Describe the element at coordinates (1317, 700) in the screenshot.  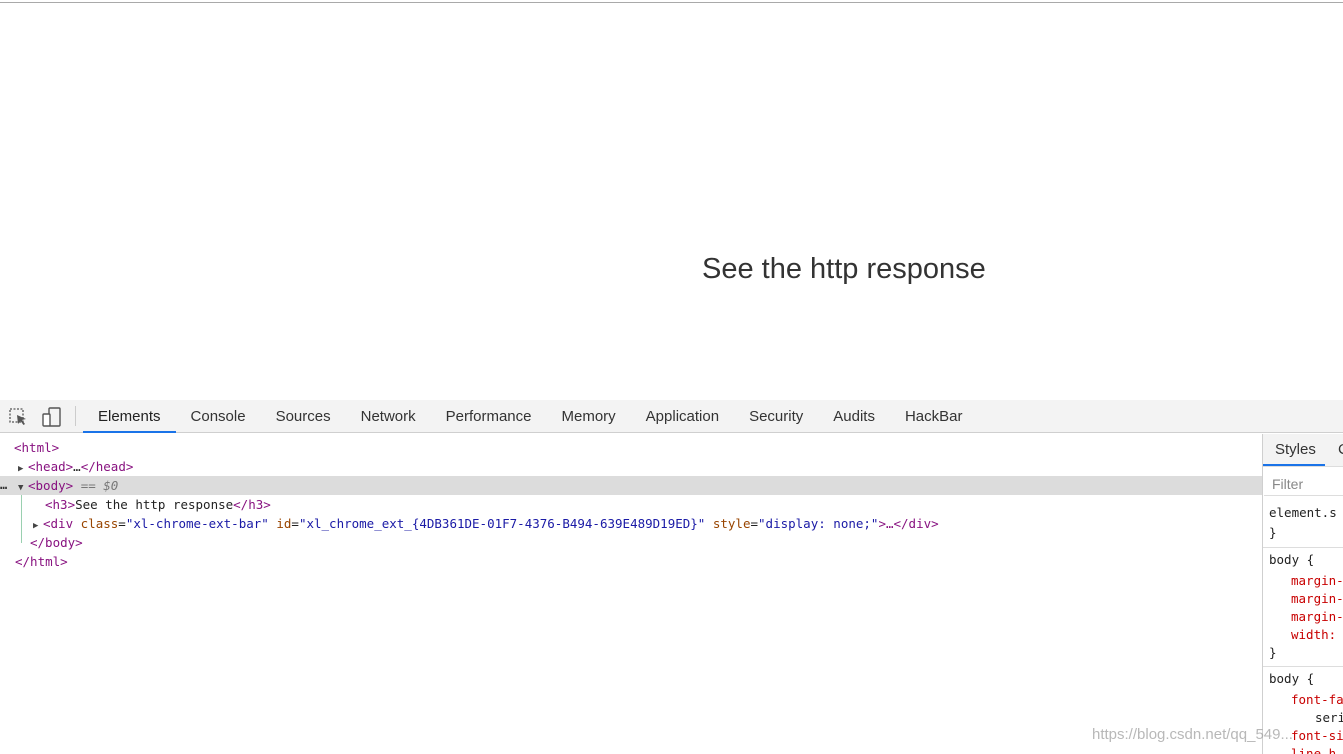
I see `css-property: font-fa` at that location.